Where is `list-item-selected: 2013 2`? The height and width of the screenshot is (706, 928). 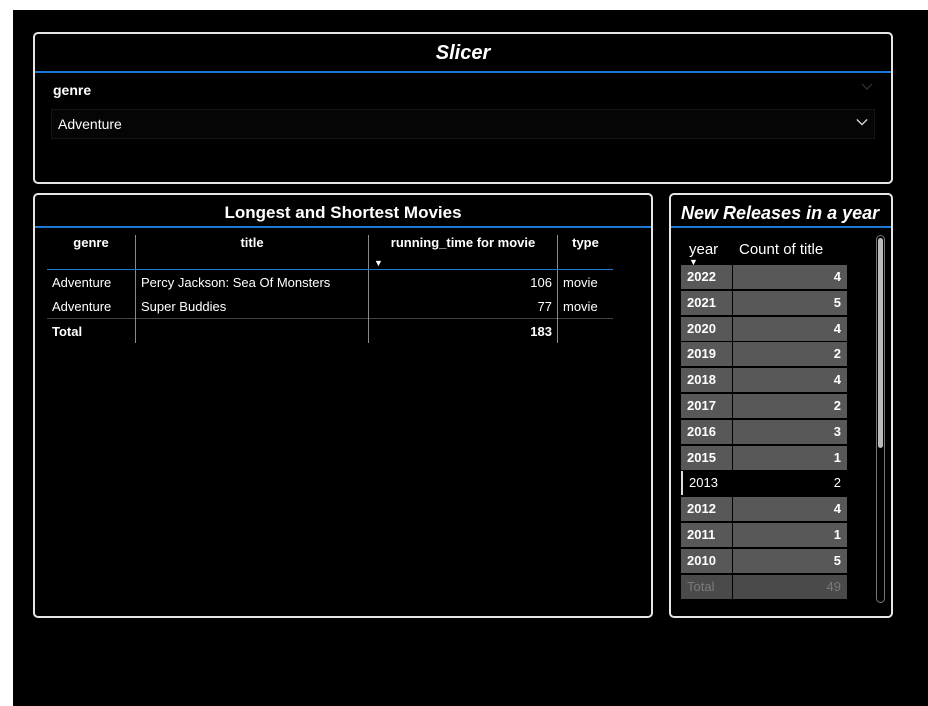
list-item-selected: 2013 2 is located at coordinates (764, 484).